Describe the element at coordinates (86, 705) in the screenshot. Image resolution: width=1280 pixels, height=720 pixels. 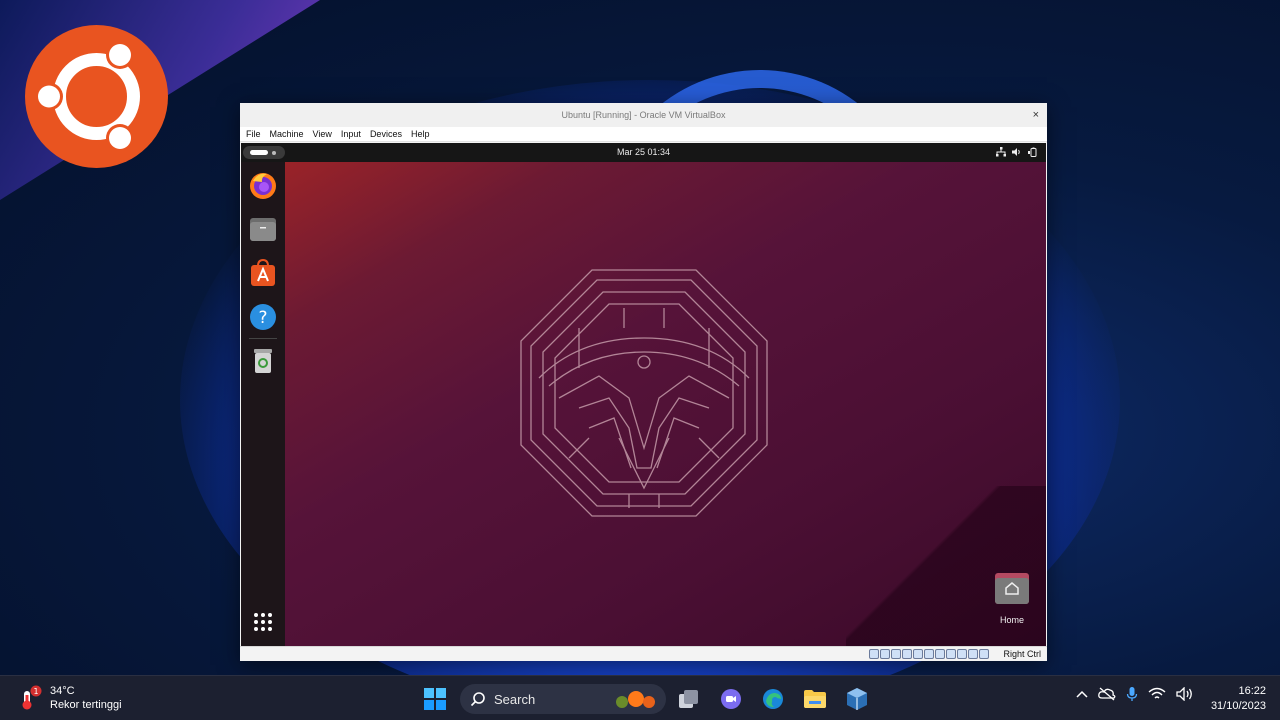
I see `weather-subtitle: Rekor tertinggi` at that location.